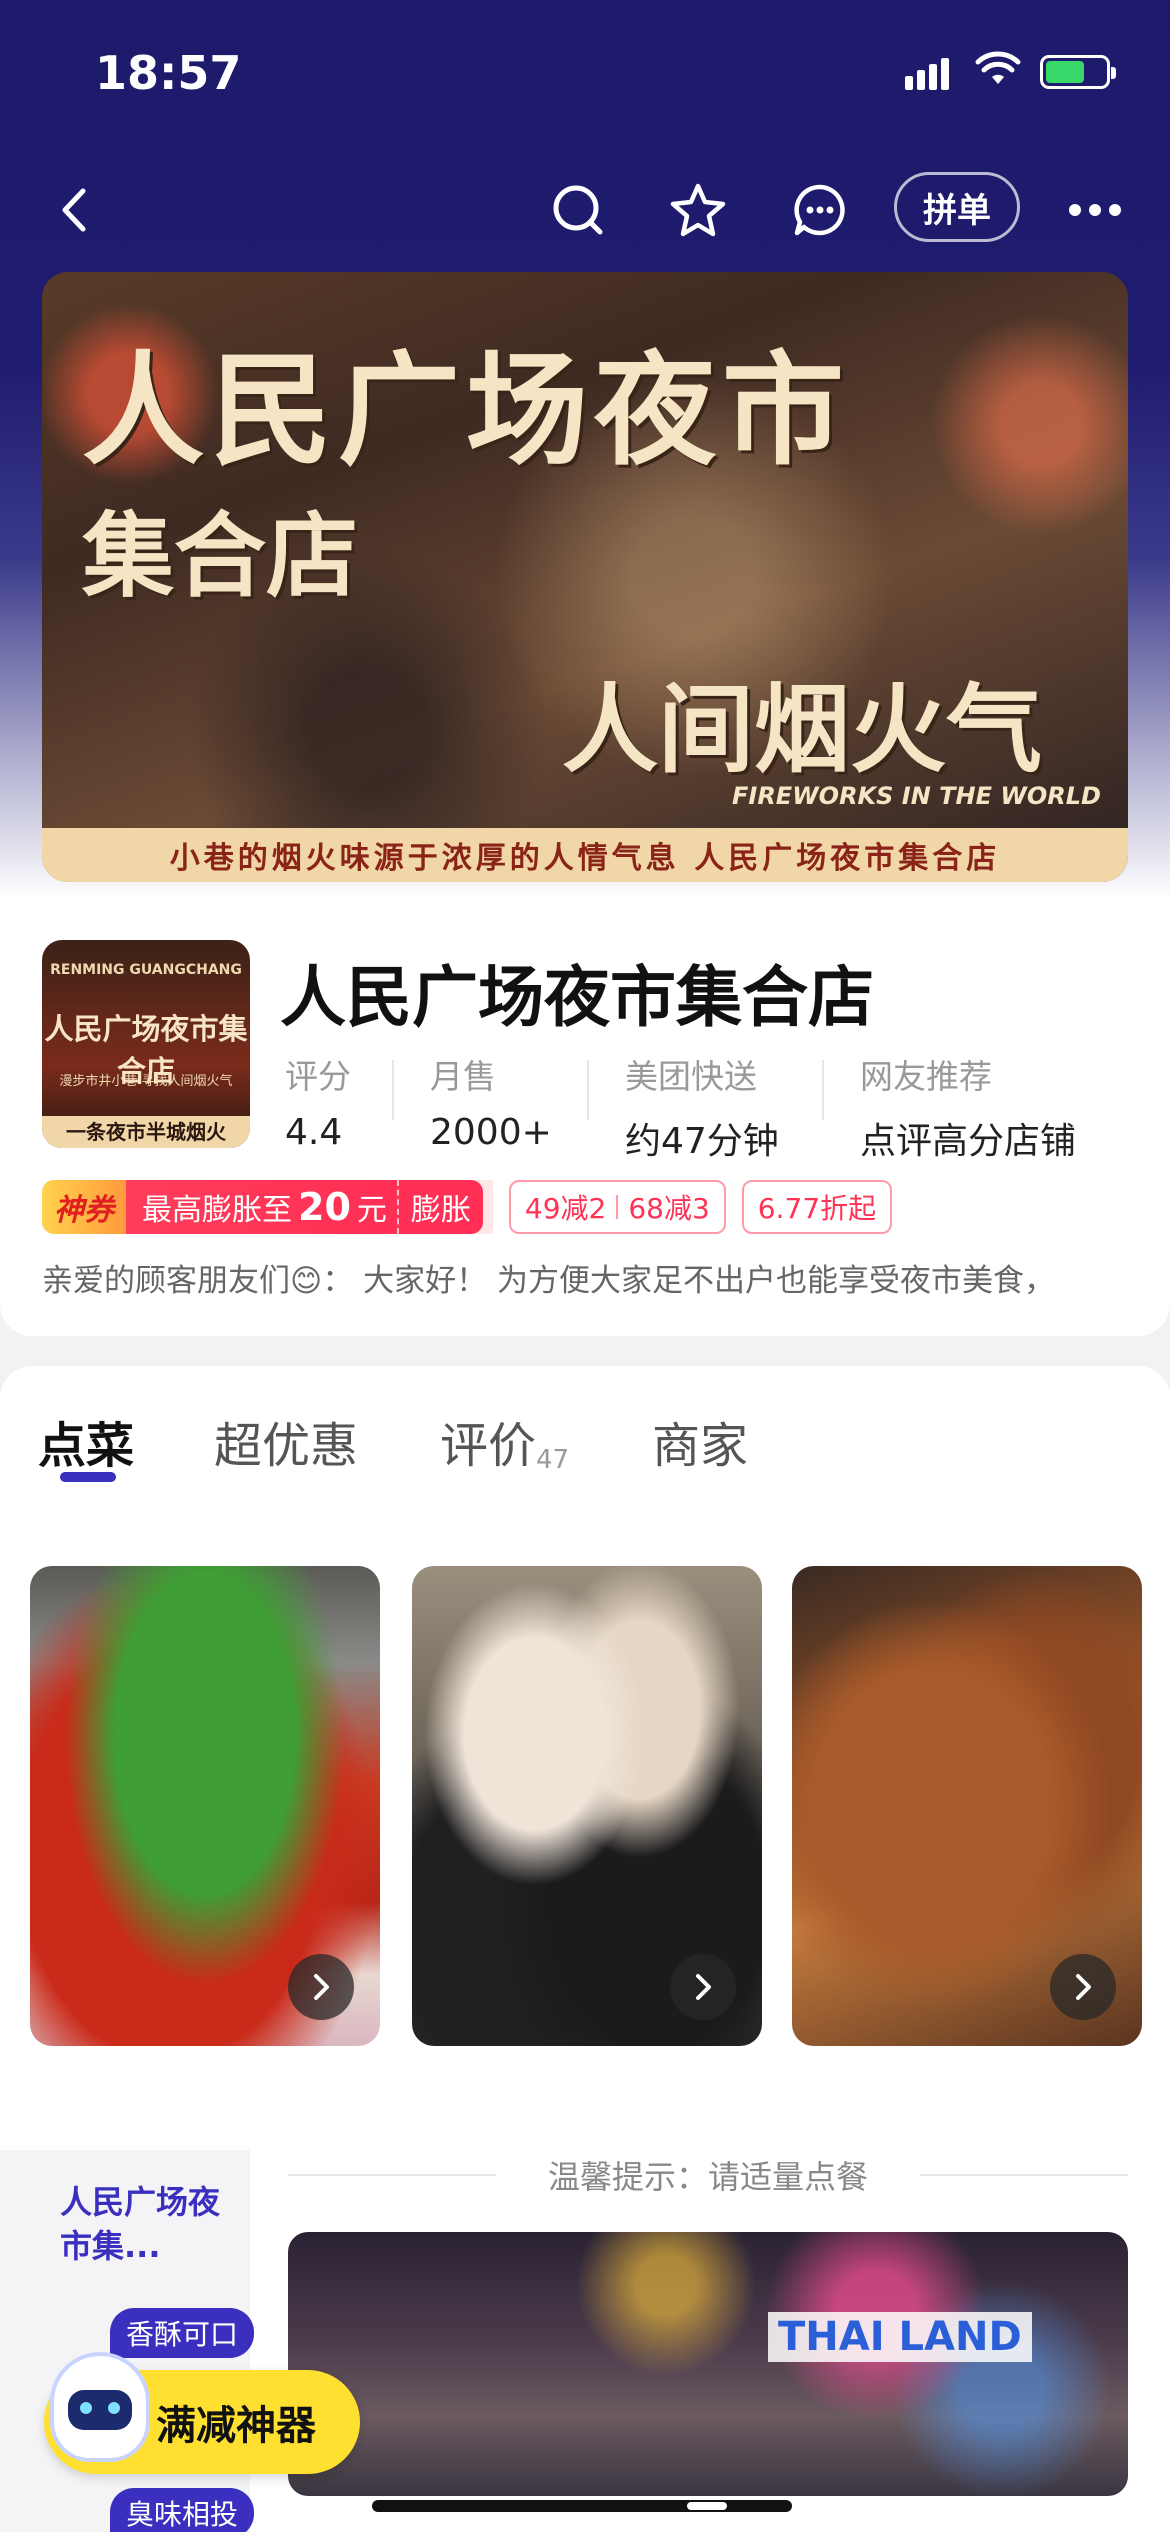 The height and width of the screenshot is (2532, 1170). Describe the element at coordinates (371, 1210) in the screenshot. I see `coupon-unit: 元` at that location.